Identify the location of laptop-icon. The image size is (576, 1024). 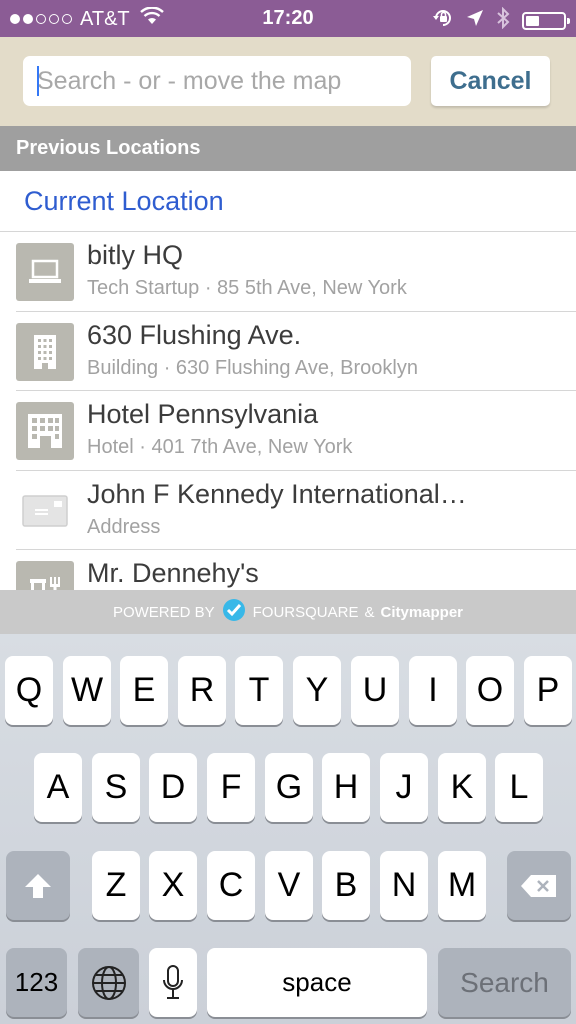
(45, 272).